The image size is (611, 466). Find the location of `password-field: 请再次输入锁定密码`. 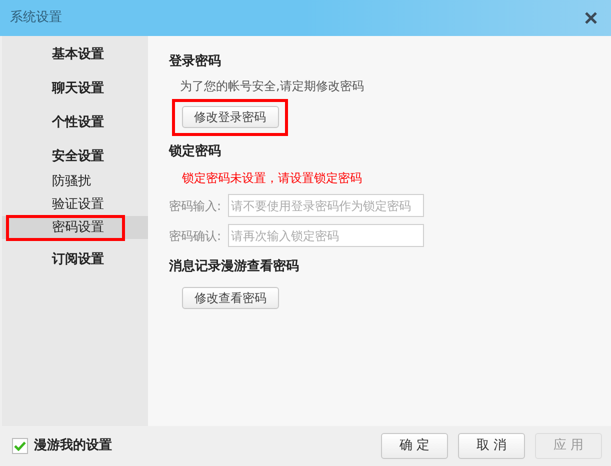

password-field: 请再次输入锁定密码 is located at coordinates (326, 235).